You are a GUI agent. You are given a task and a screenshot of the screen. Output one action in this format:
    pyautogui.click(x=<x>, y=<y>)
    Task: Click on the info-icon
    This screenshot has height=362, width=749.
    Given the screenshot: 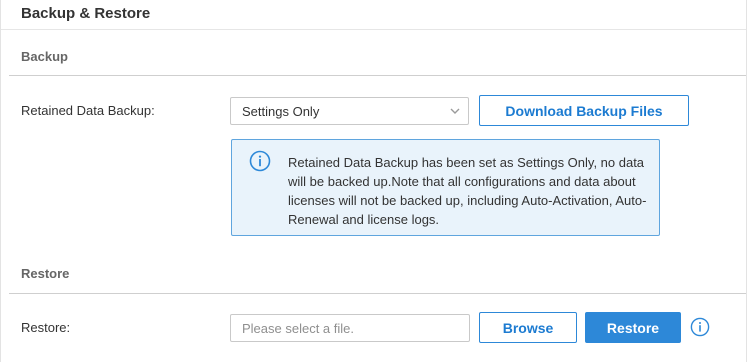 What is the action you would take?
    pyautogui.click(x=260, y=161)
    